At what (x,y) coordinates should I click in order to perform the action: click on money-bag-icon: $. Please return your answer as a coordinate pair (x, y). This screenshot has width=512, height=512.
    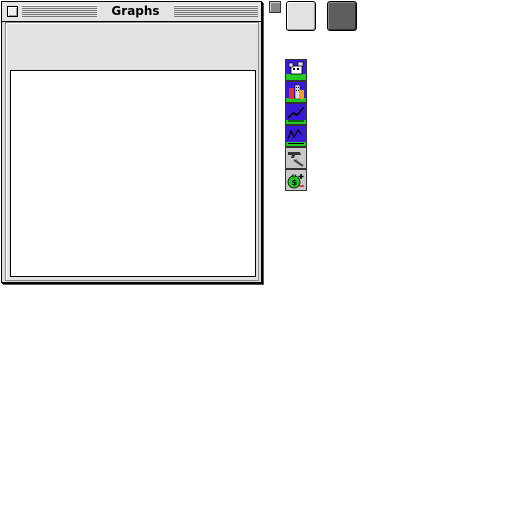
    Looking at the image, I should click on (296, 180).